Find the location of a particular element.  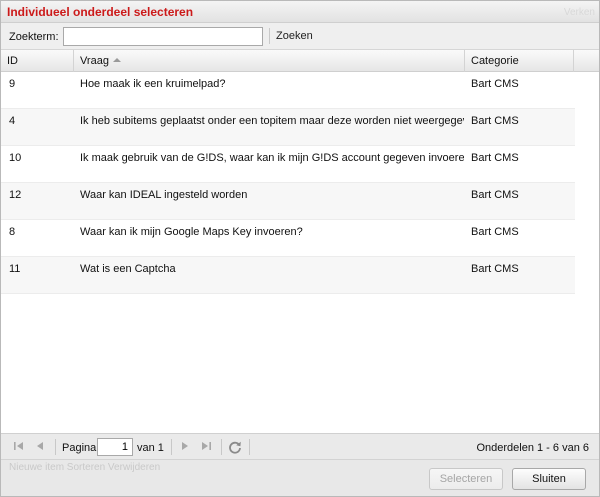

background-window-title: Verken is located at coordinates (579, 12).